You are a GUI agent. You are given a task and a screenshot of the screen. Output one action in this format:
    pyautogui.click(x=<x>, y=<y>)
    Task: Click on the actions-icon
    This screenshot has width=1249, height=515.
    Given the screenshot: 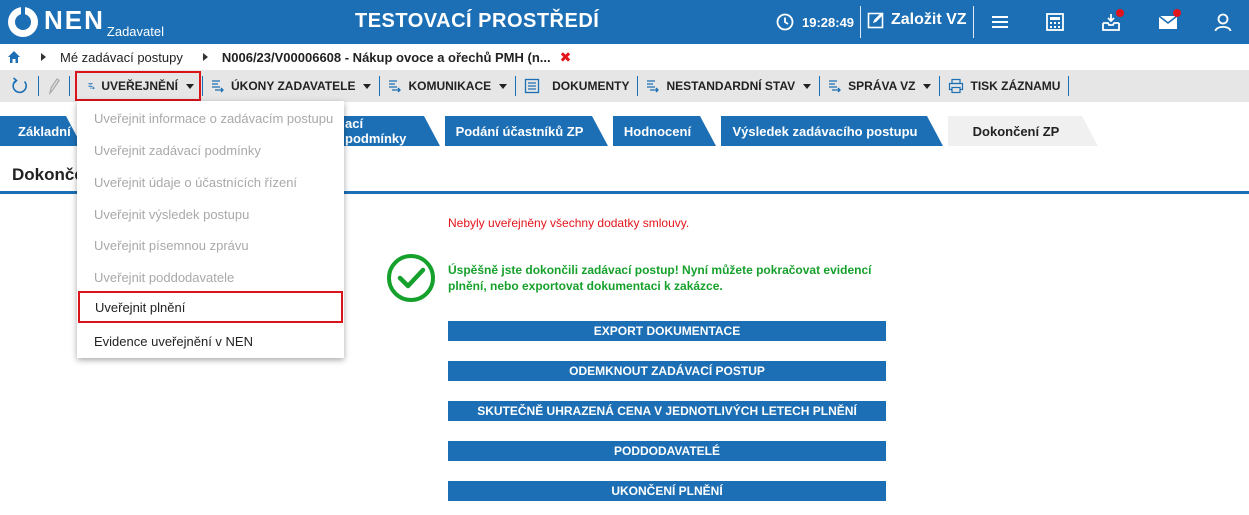 What is the action you would take?
    pyautogui.click(x=218, y=86)
    